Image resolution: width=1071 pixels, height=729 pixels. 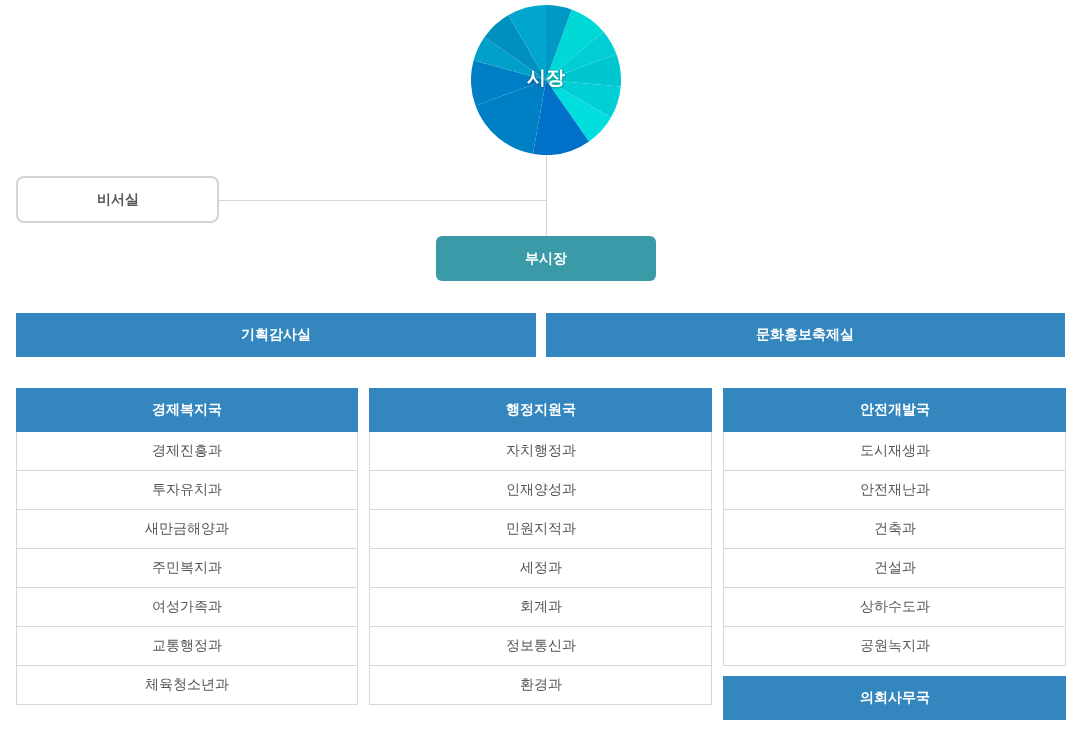 I want to click on bureau-header: 경제복지국, so click(x=187, y=410).